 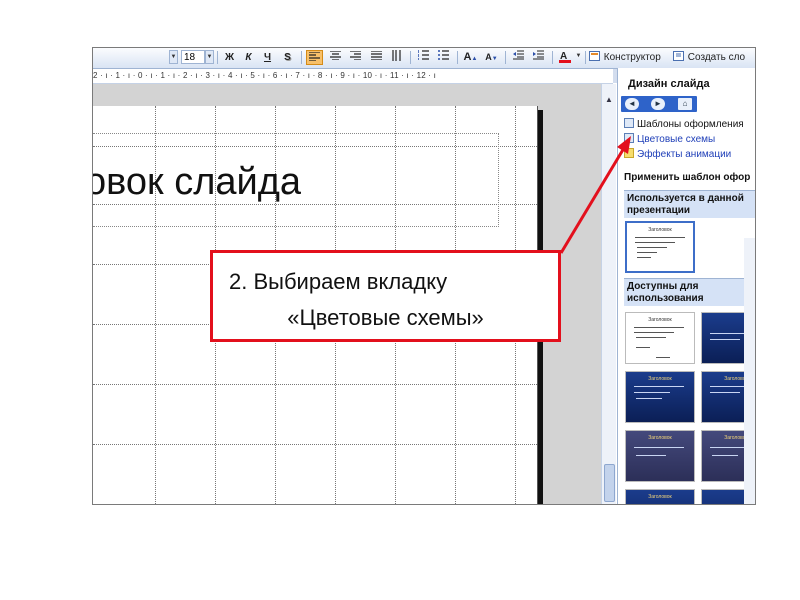 What do you see at coordinates (209, 57) in the screenshot?
I see `font-size-dropdown: ▼` at bounding box center [209, 57].